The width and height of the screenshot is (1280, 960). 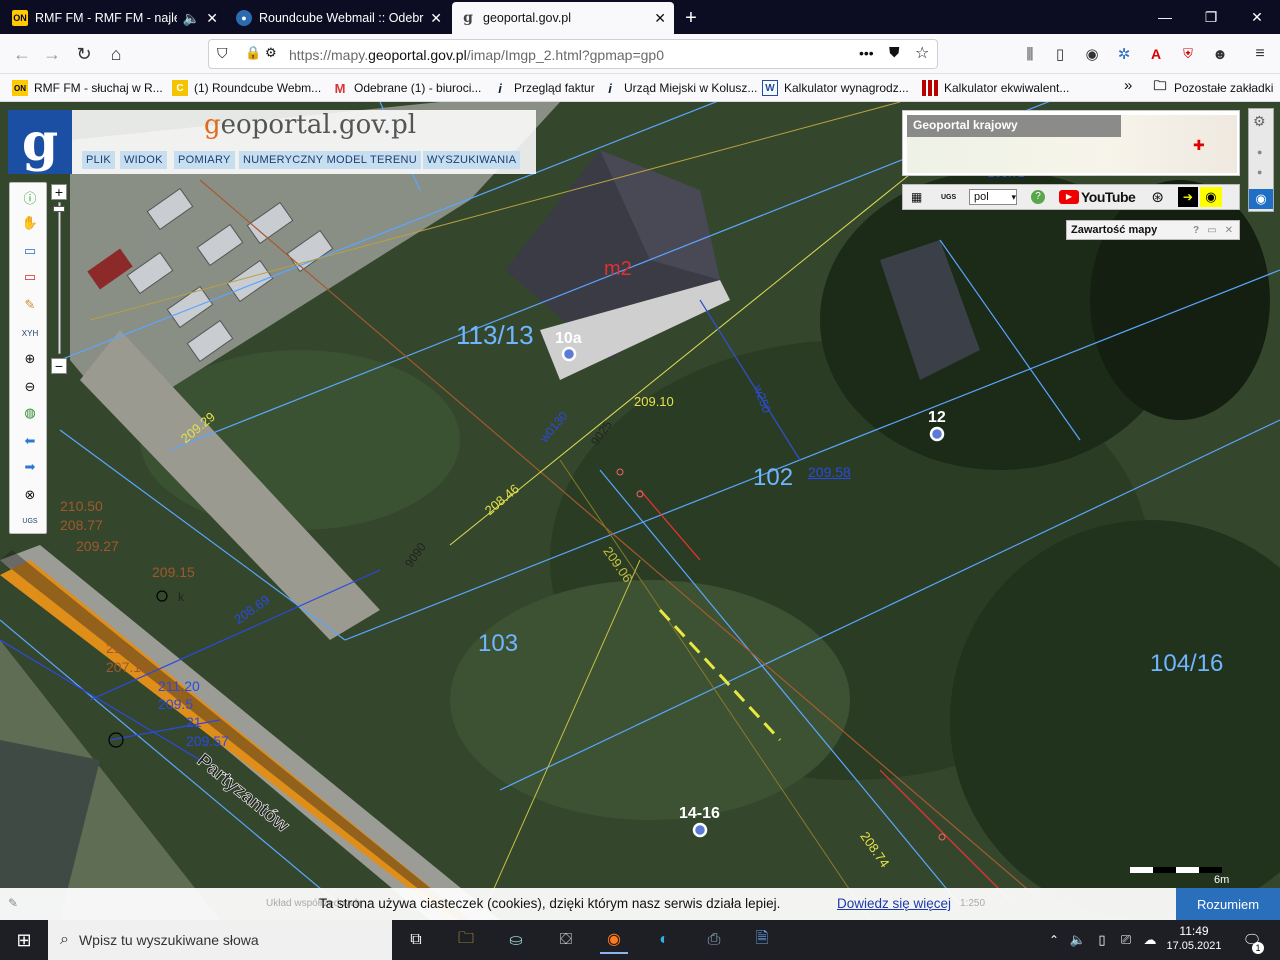 I want to click on zoom-out-icon: ⊖, so click(x=30, y=387).